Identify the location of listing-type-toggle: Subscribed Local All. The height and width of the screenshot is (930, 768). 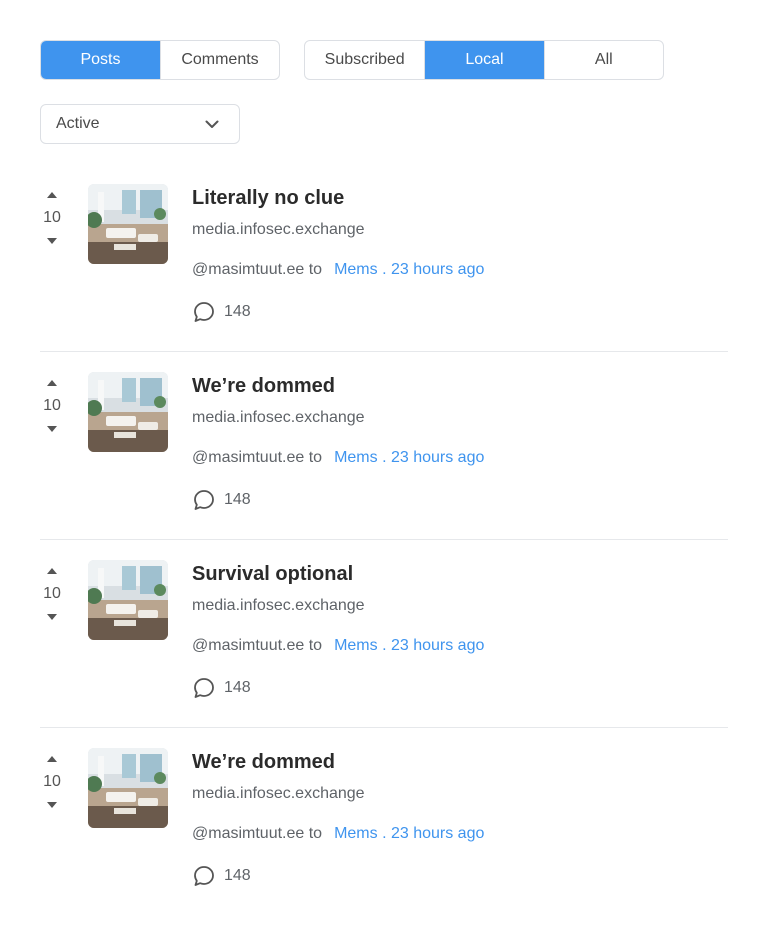
(484, 60).